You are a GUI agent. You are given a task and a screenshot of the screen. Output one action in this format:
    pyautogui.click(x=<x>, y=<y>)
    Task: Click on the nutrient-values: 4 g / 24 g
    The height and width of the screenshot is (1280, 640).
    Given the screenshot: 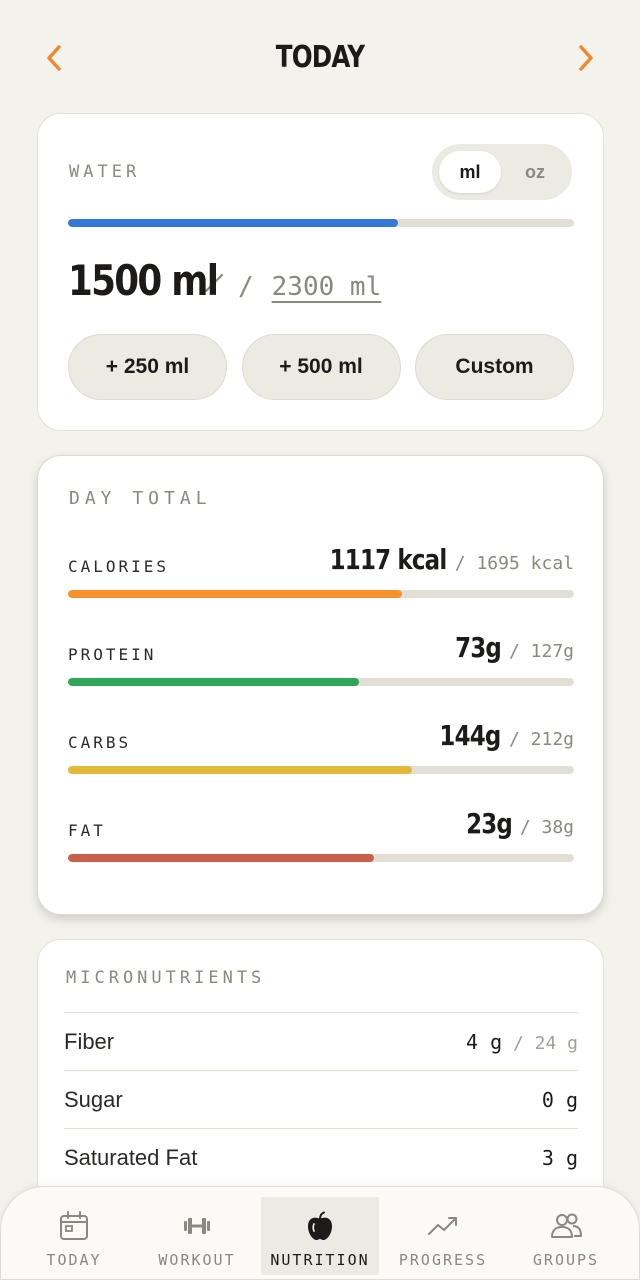 What is the action you would take?
    pyautogui.click(x=522, y=1042)
    